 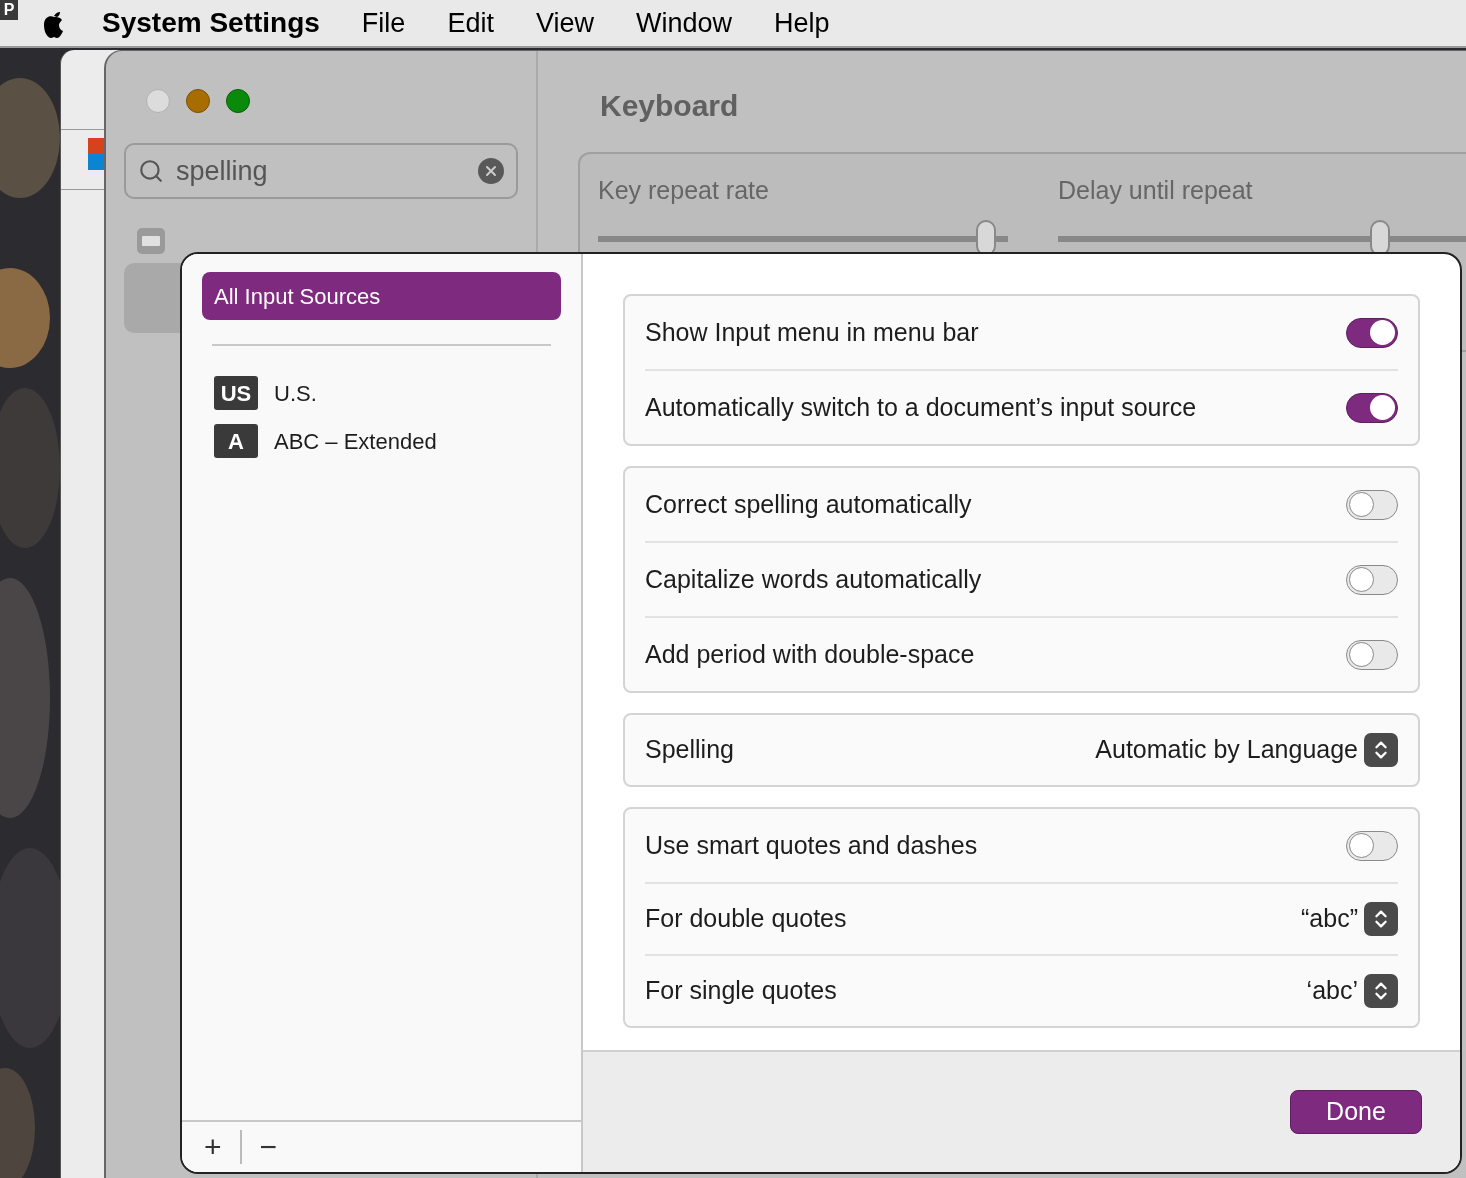 I want to click on menu-item: Edit, so click(x=470, y=23).